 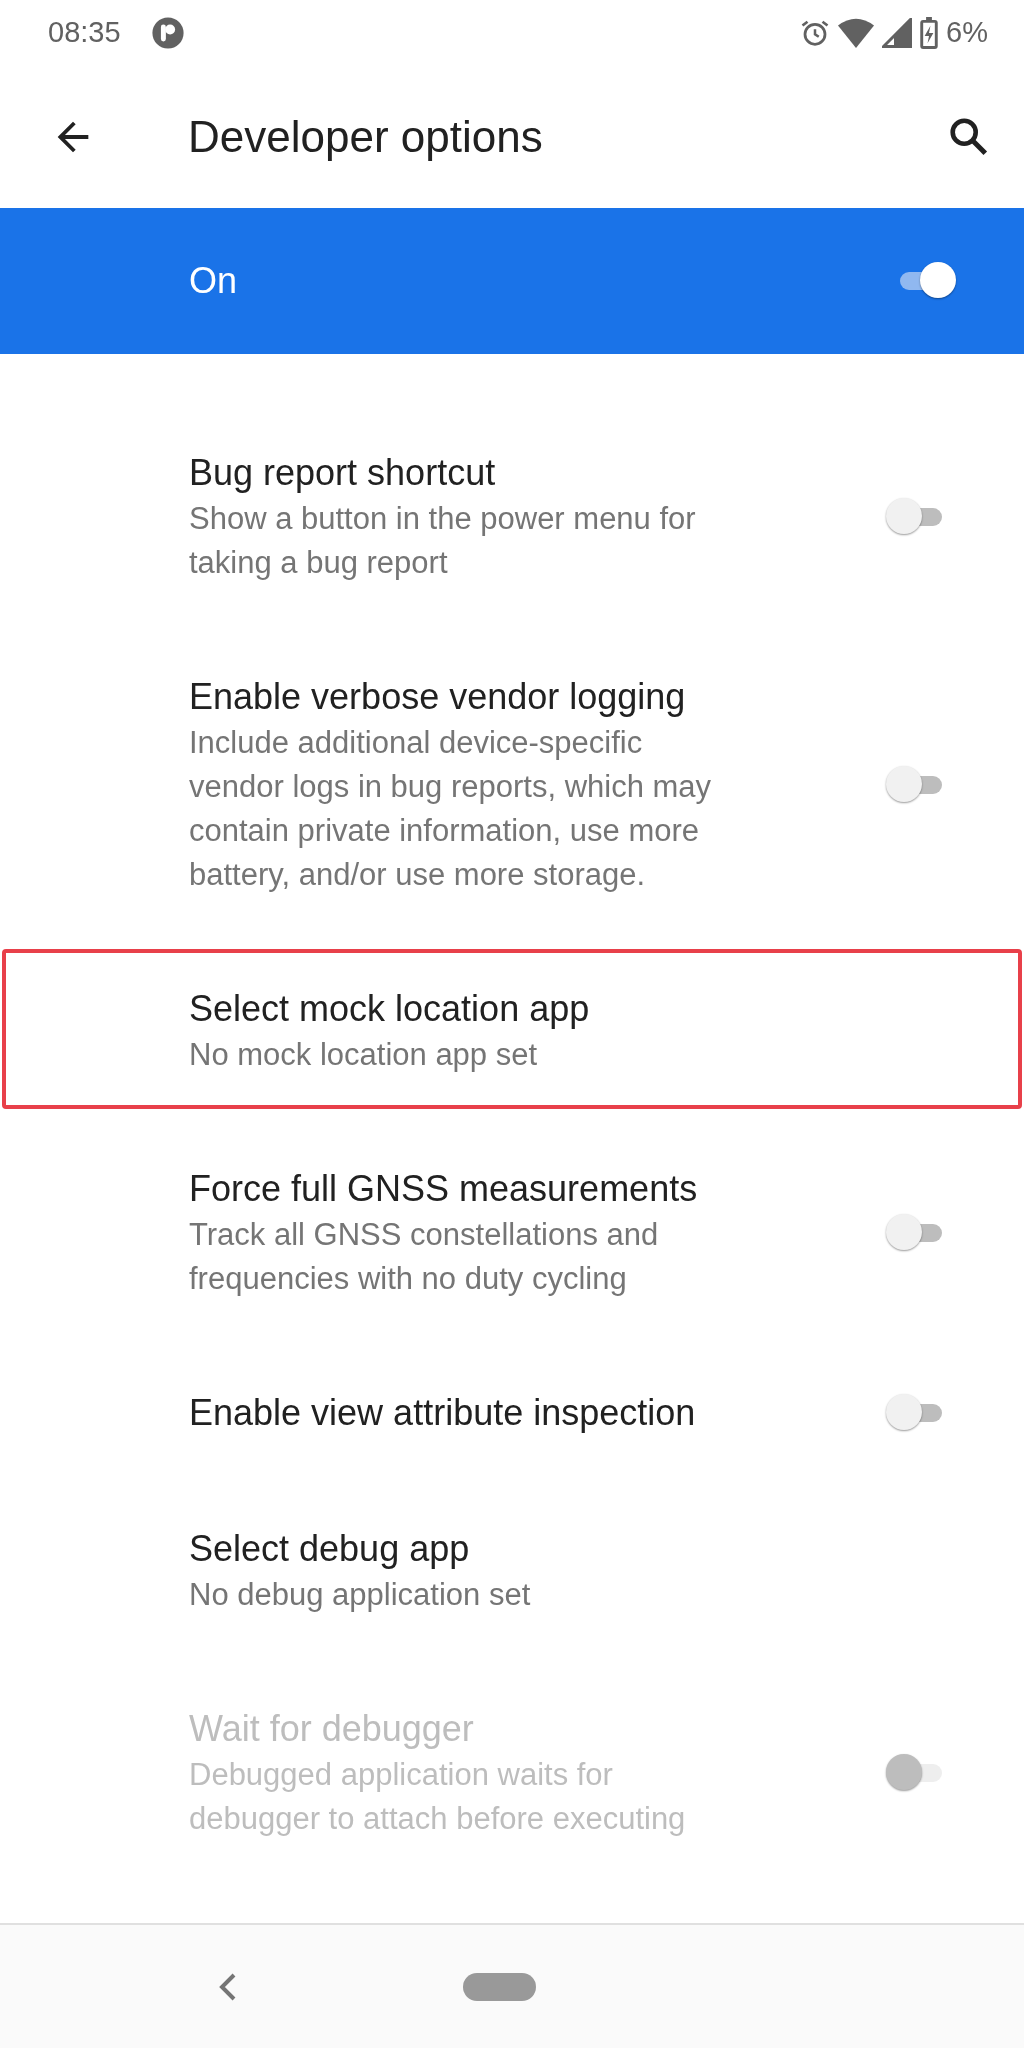 What do you see at coordinates (332, 1729) in the screenshot?
I see `setting-title: Wait for debugger` at bounding box center [332, 1729].